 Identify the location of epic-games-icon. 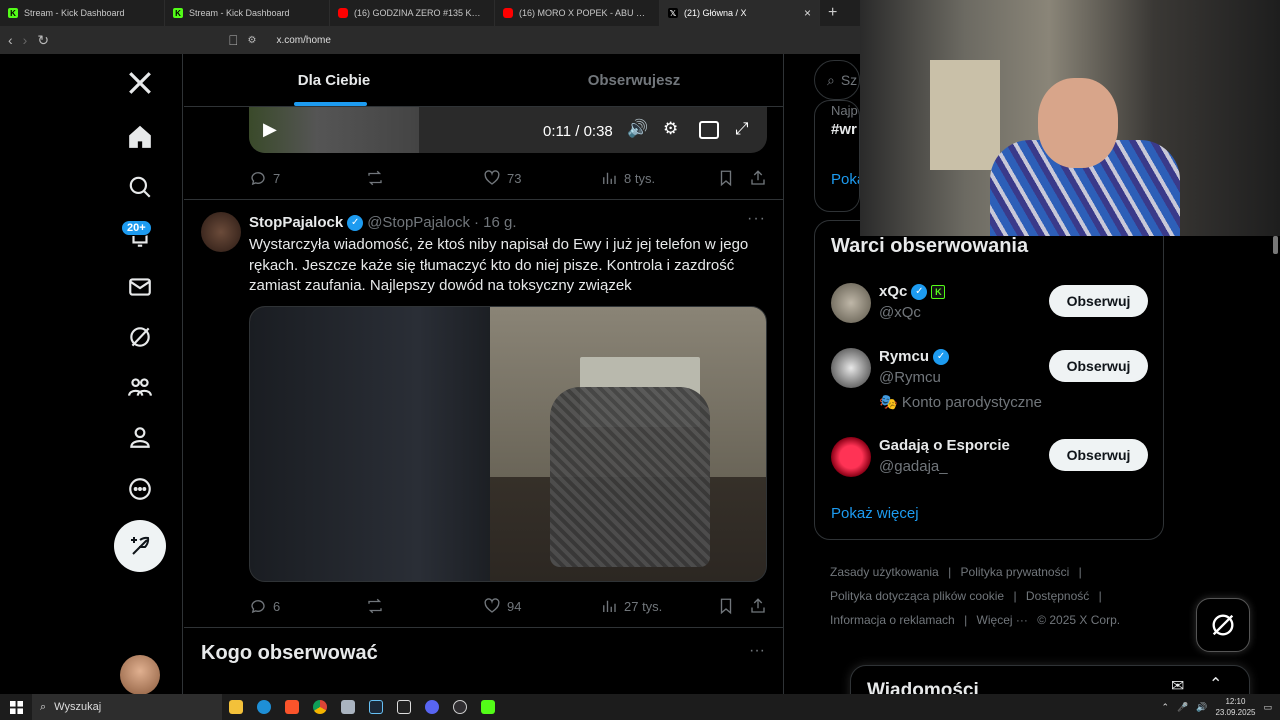
(404, 707).